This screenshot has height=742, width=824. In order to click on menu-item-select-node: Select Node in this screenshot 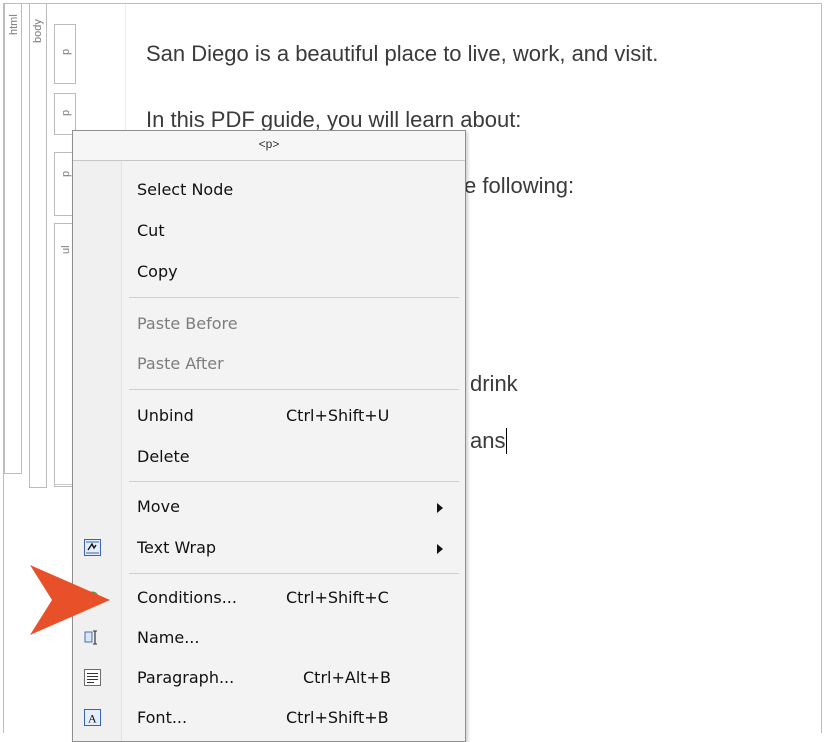, I will do `click(269, 190)`.